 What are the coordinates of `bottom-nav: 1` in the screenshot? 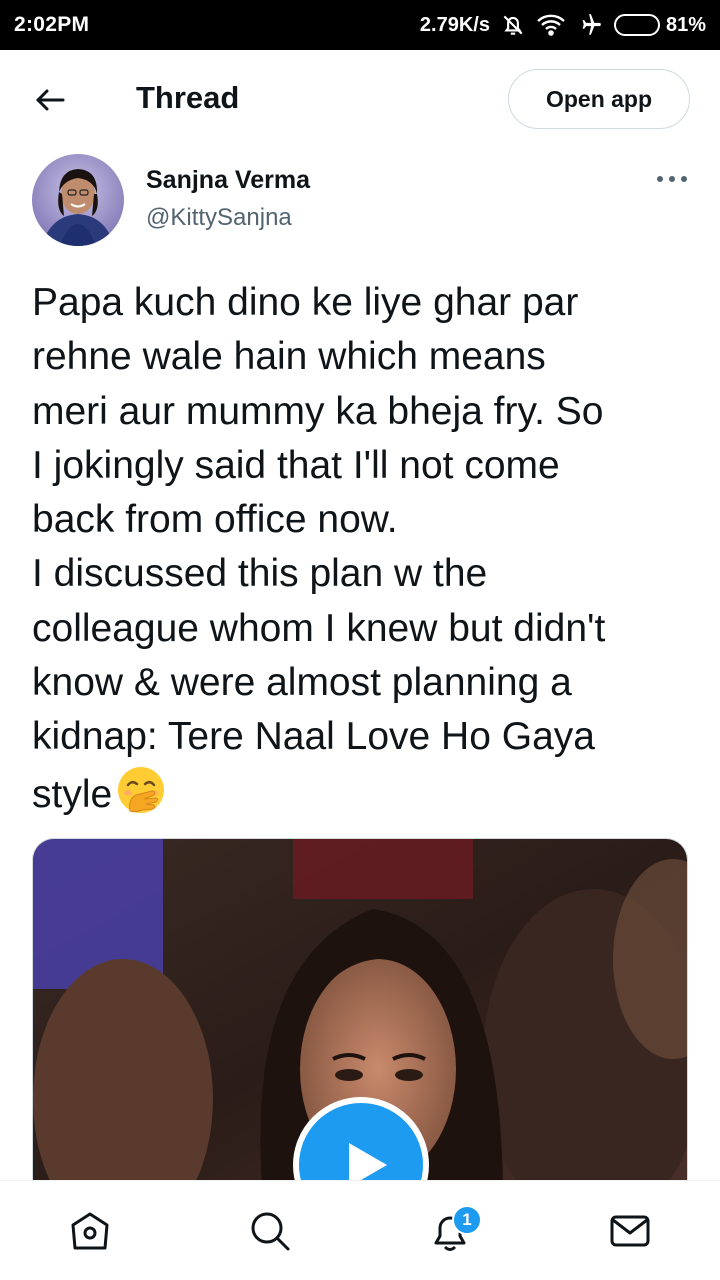 It's located at (360, 1230).